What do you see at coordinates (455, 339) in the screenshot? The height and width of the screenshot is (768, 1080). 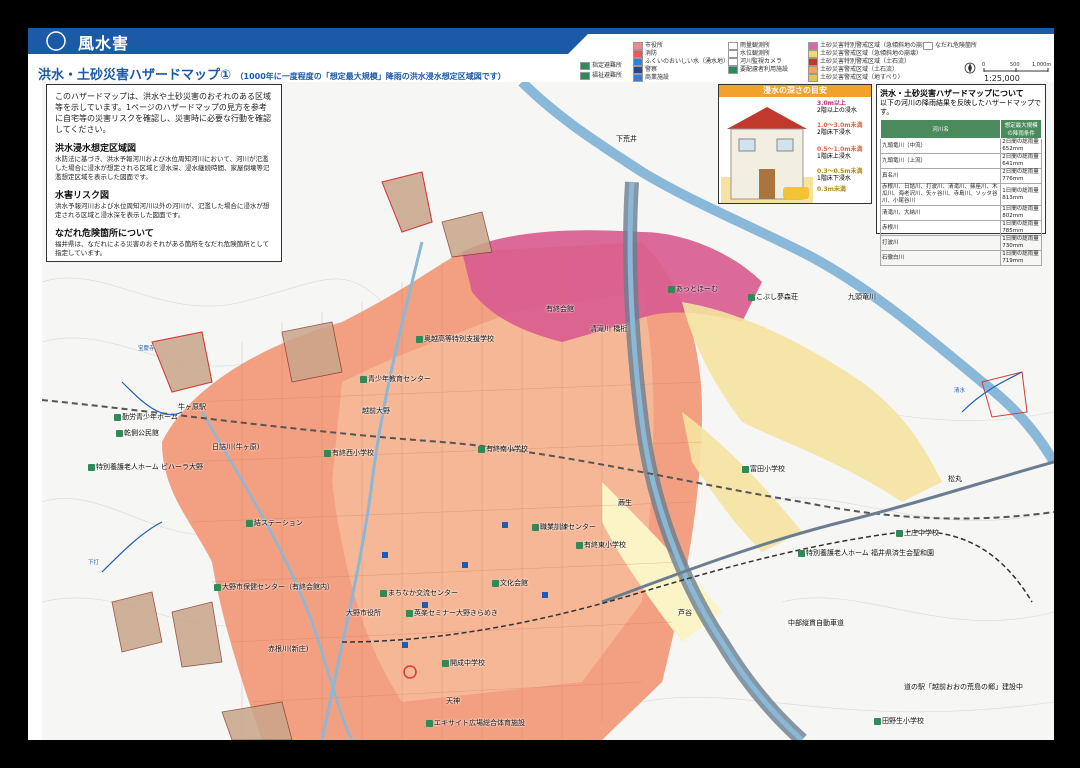 I see `place-label: 奥越高等特別支援学校` at bounding box center [455, 339].